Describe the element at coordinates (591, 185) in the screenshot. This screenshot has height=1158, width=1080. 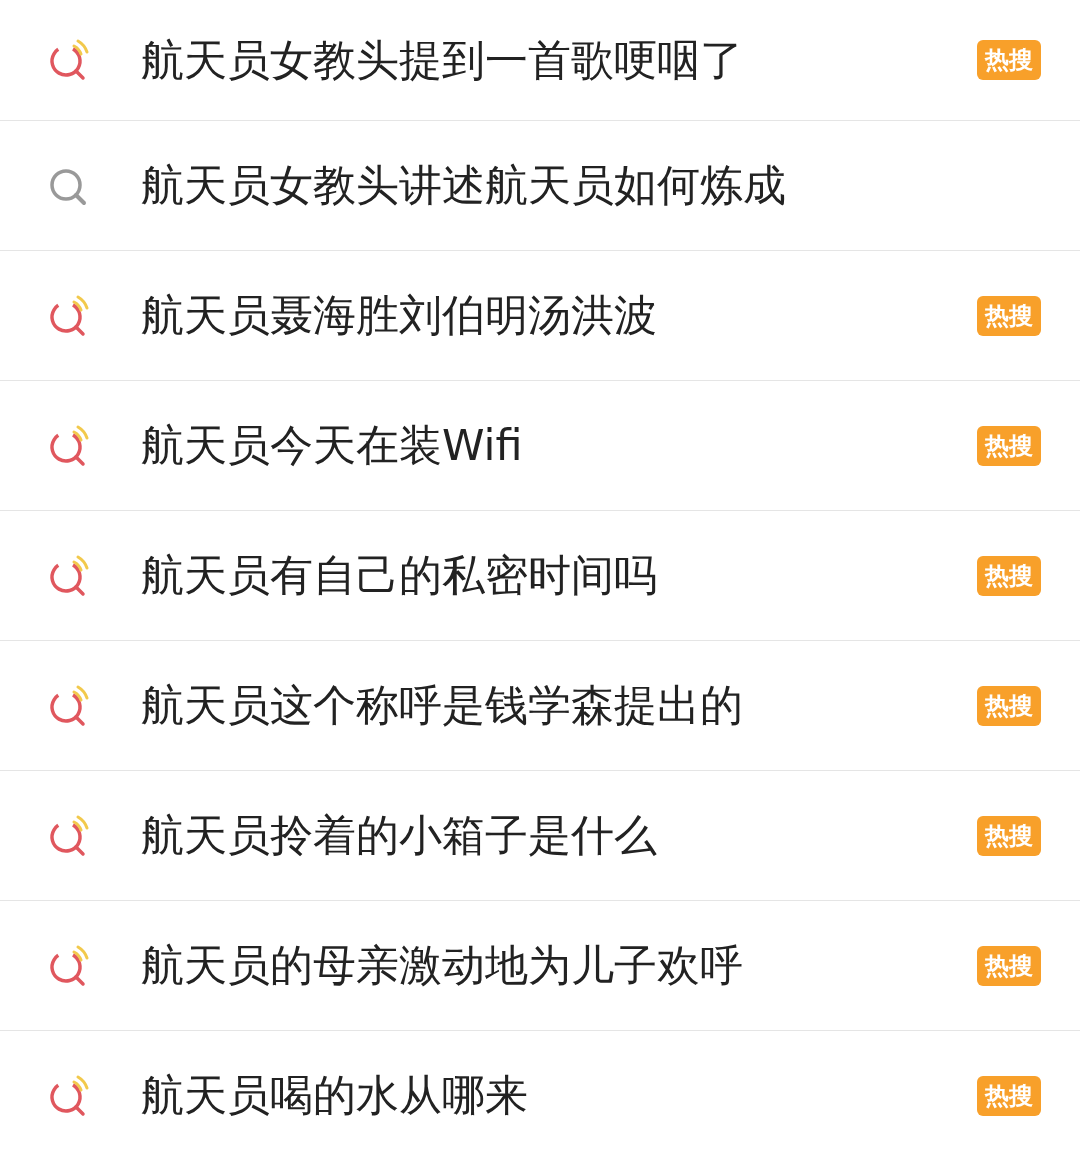
I see `suggestion-text: 航天员女教头讲述航天员如何炼成` at that location.